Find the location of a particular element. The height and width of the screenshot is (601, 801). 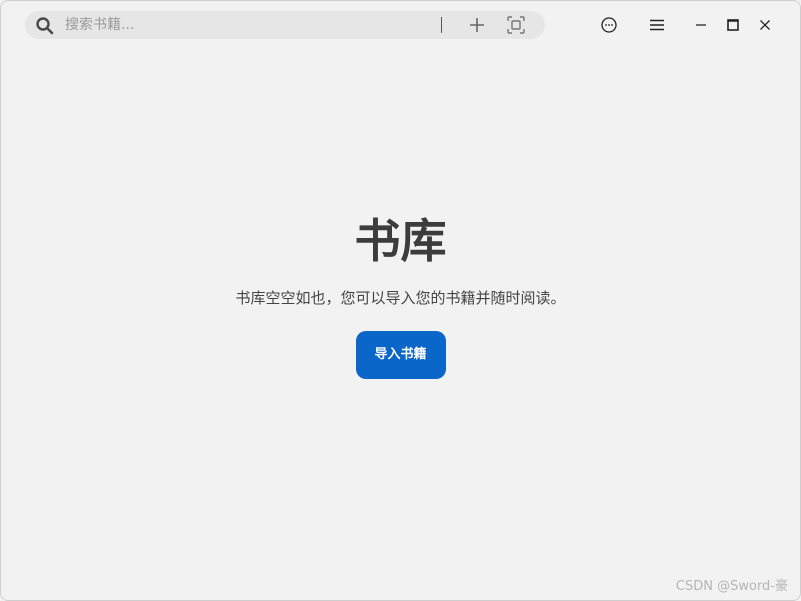

hamburger-menu-icon is located at coordinates (657, 25).